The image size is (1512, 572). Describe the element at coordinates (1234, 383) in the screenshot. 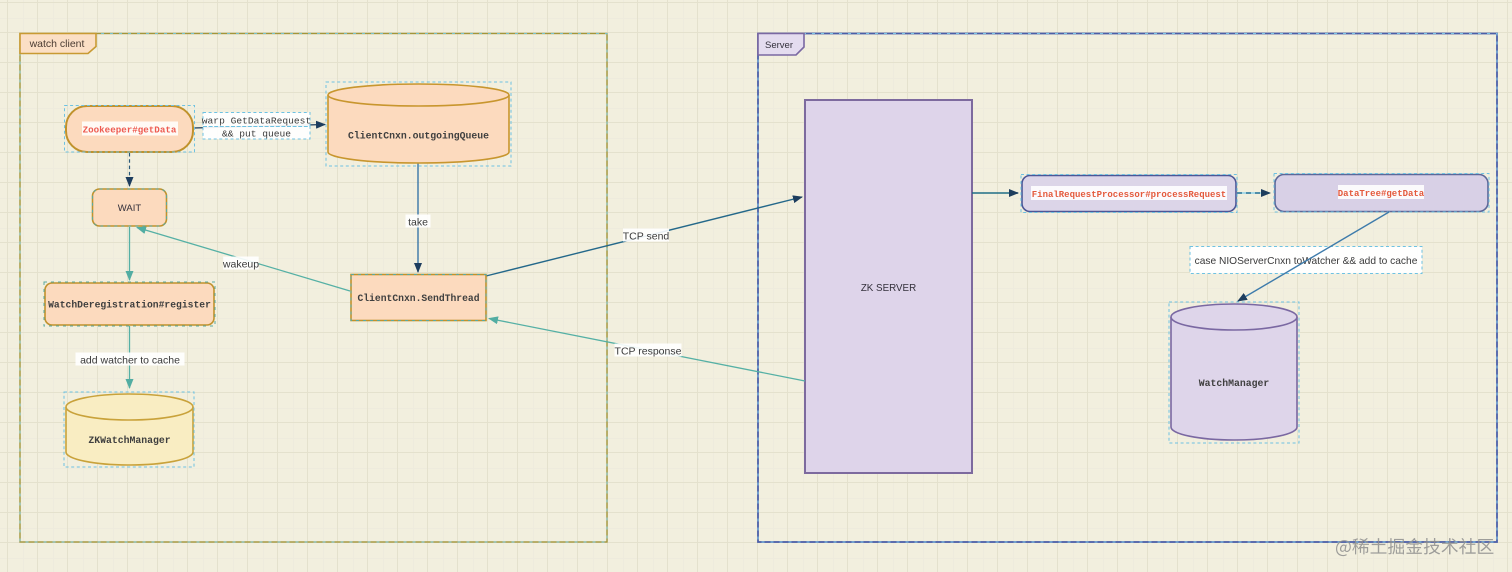

I see `svg-text: WatchManager` at that location.